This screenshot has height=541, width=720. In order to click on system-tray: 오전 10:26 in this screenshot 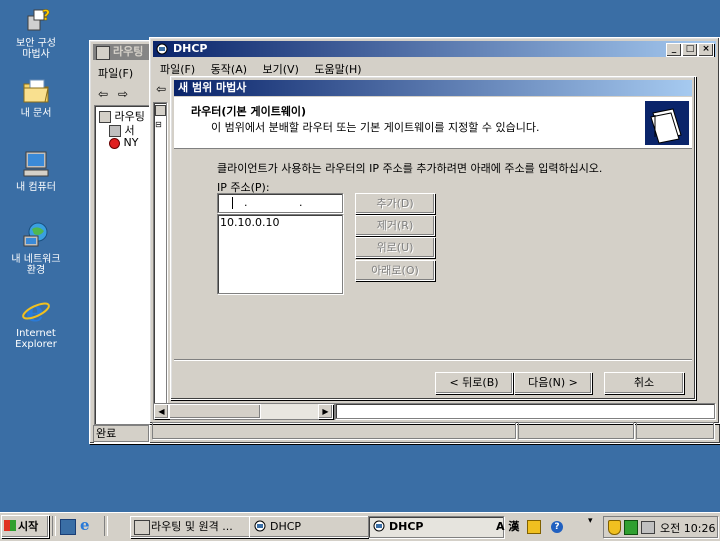, I will do `click(660, 527)`.